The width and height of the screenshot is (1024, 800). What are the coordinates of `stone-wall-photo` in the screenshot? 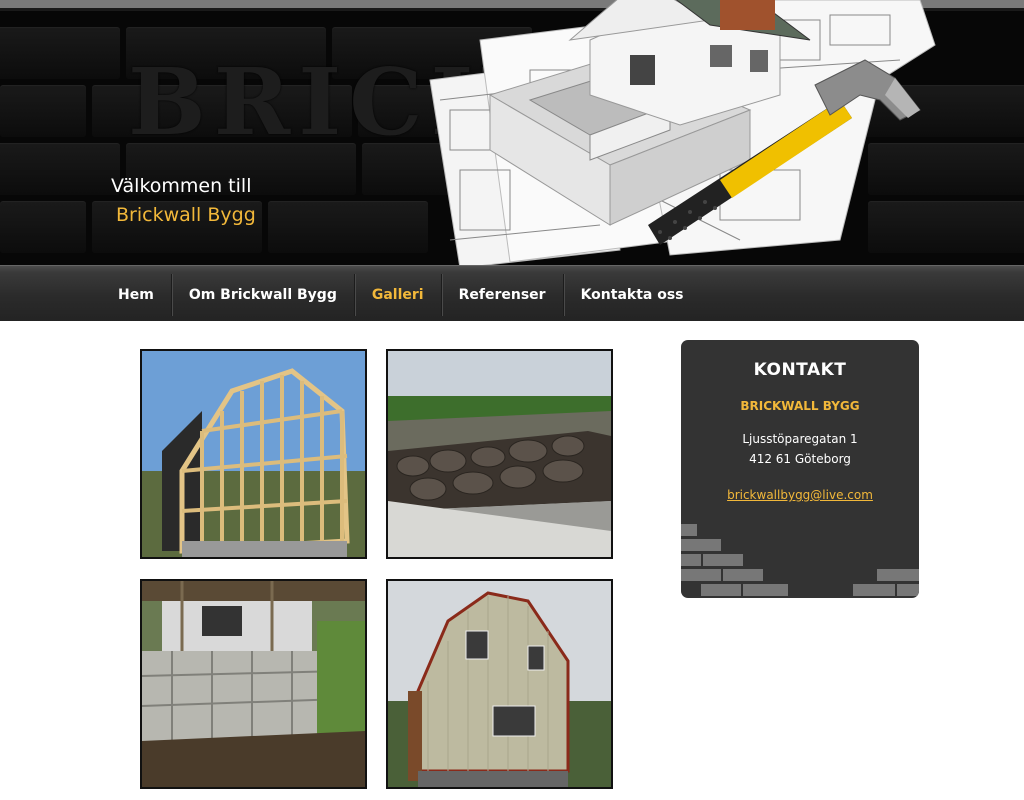 It's located at (499, 454).